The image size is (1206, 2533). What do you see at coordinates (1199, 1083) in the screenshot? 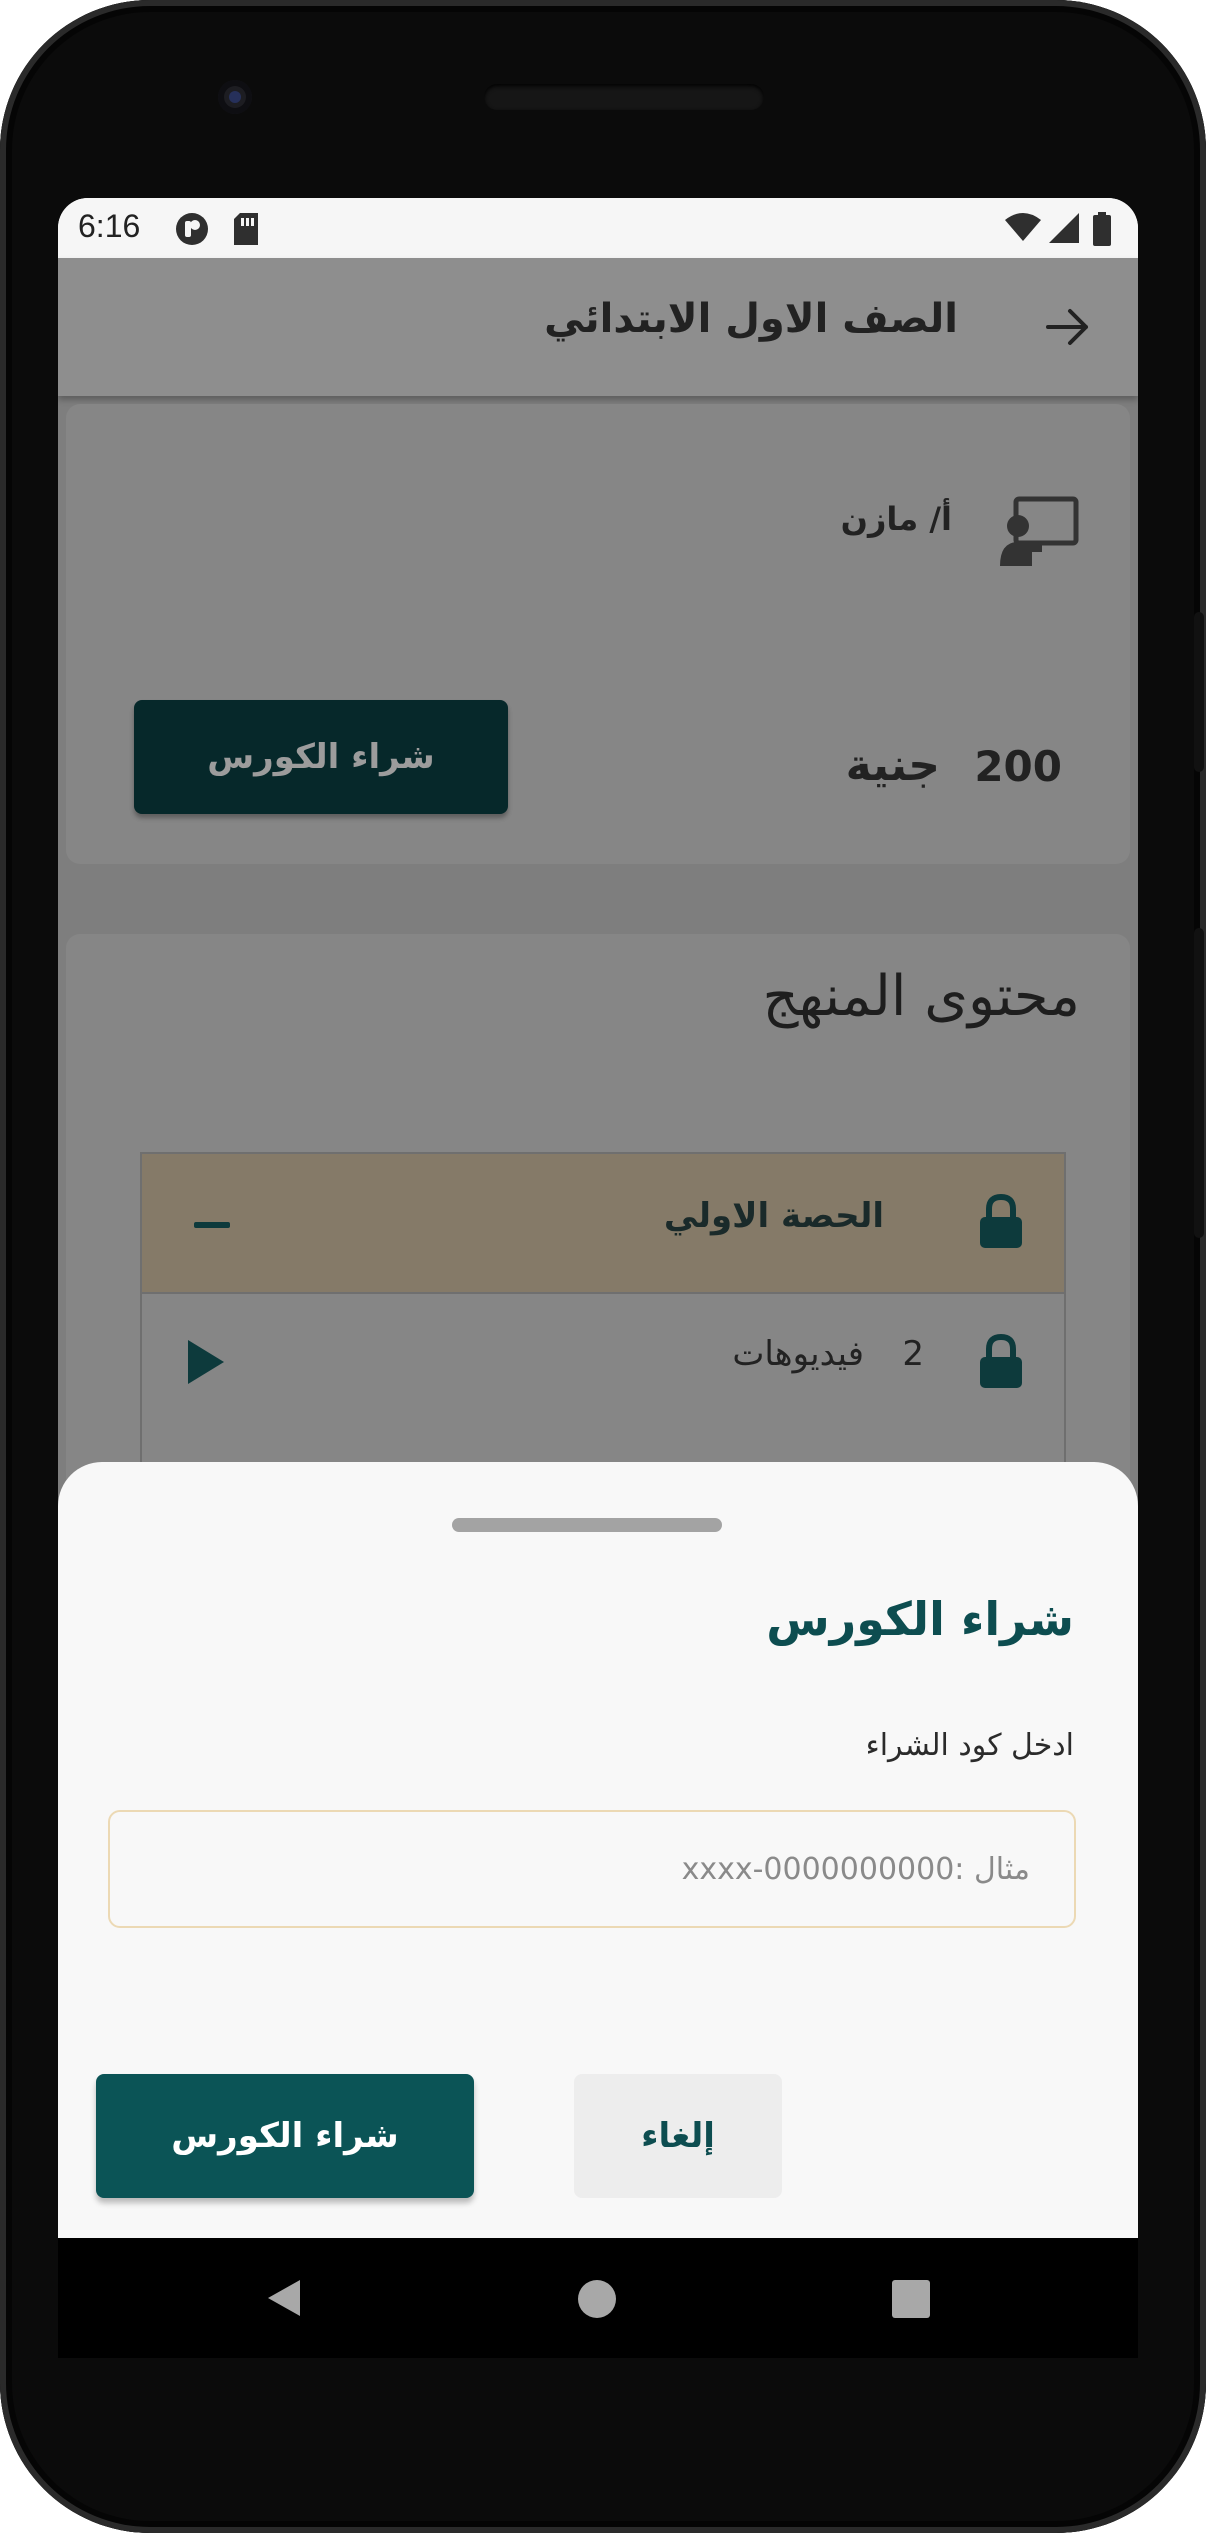
I see `volume-button` at bounding box center [1199, 1083].